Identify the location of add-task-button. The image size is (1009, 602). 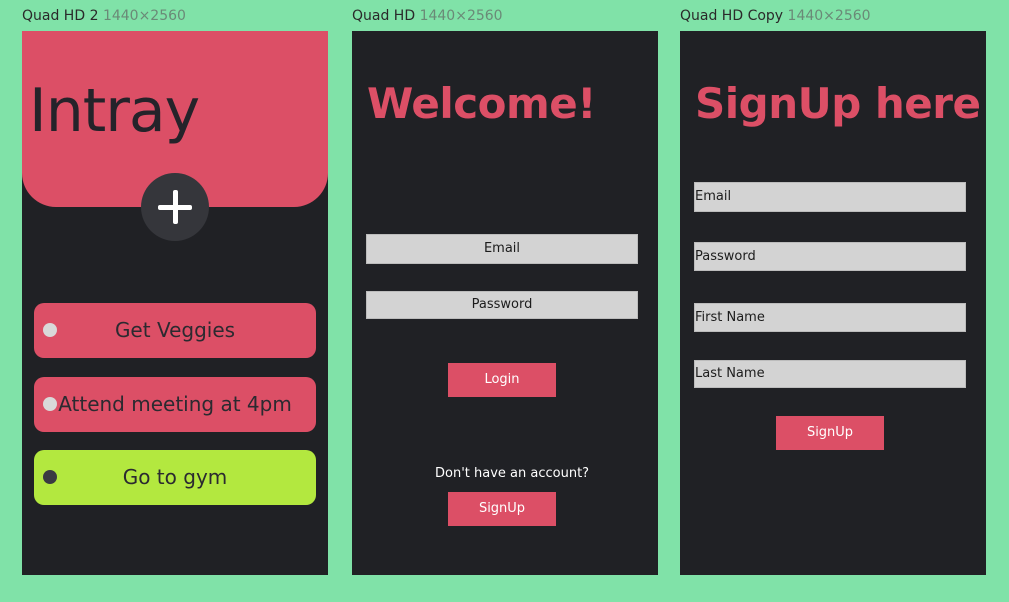
(175, 207).